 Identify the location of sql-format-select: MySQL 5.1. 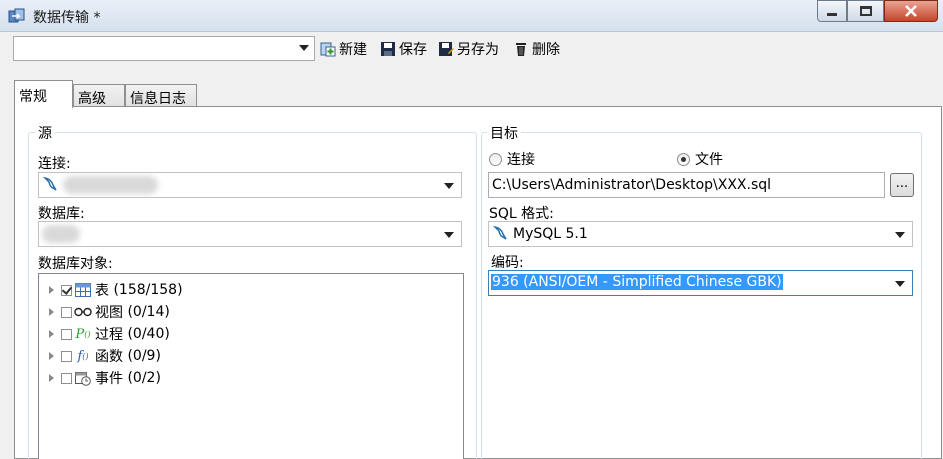
(700, 234).